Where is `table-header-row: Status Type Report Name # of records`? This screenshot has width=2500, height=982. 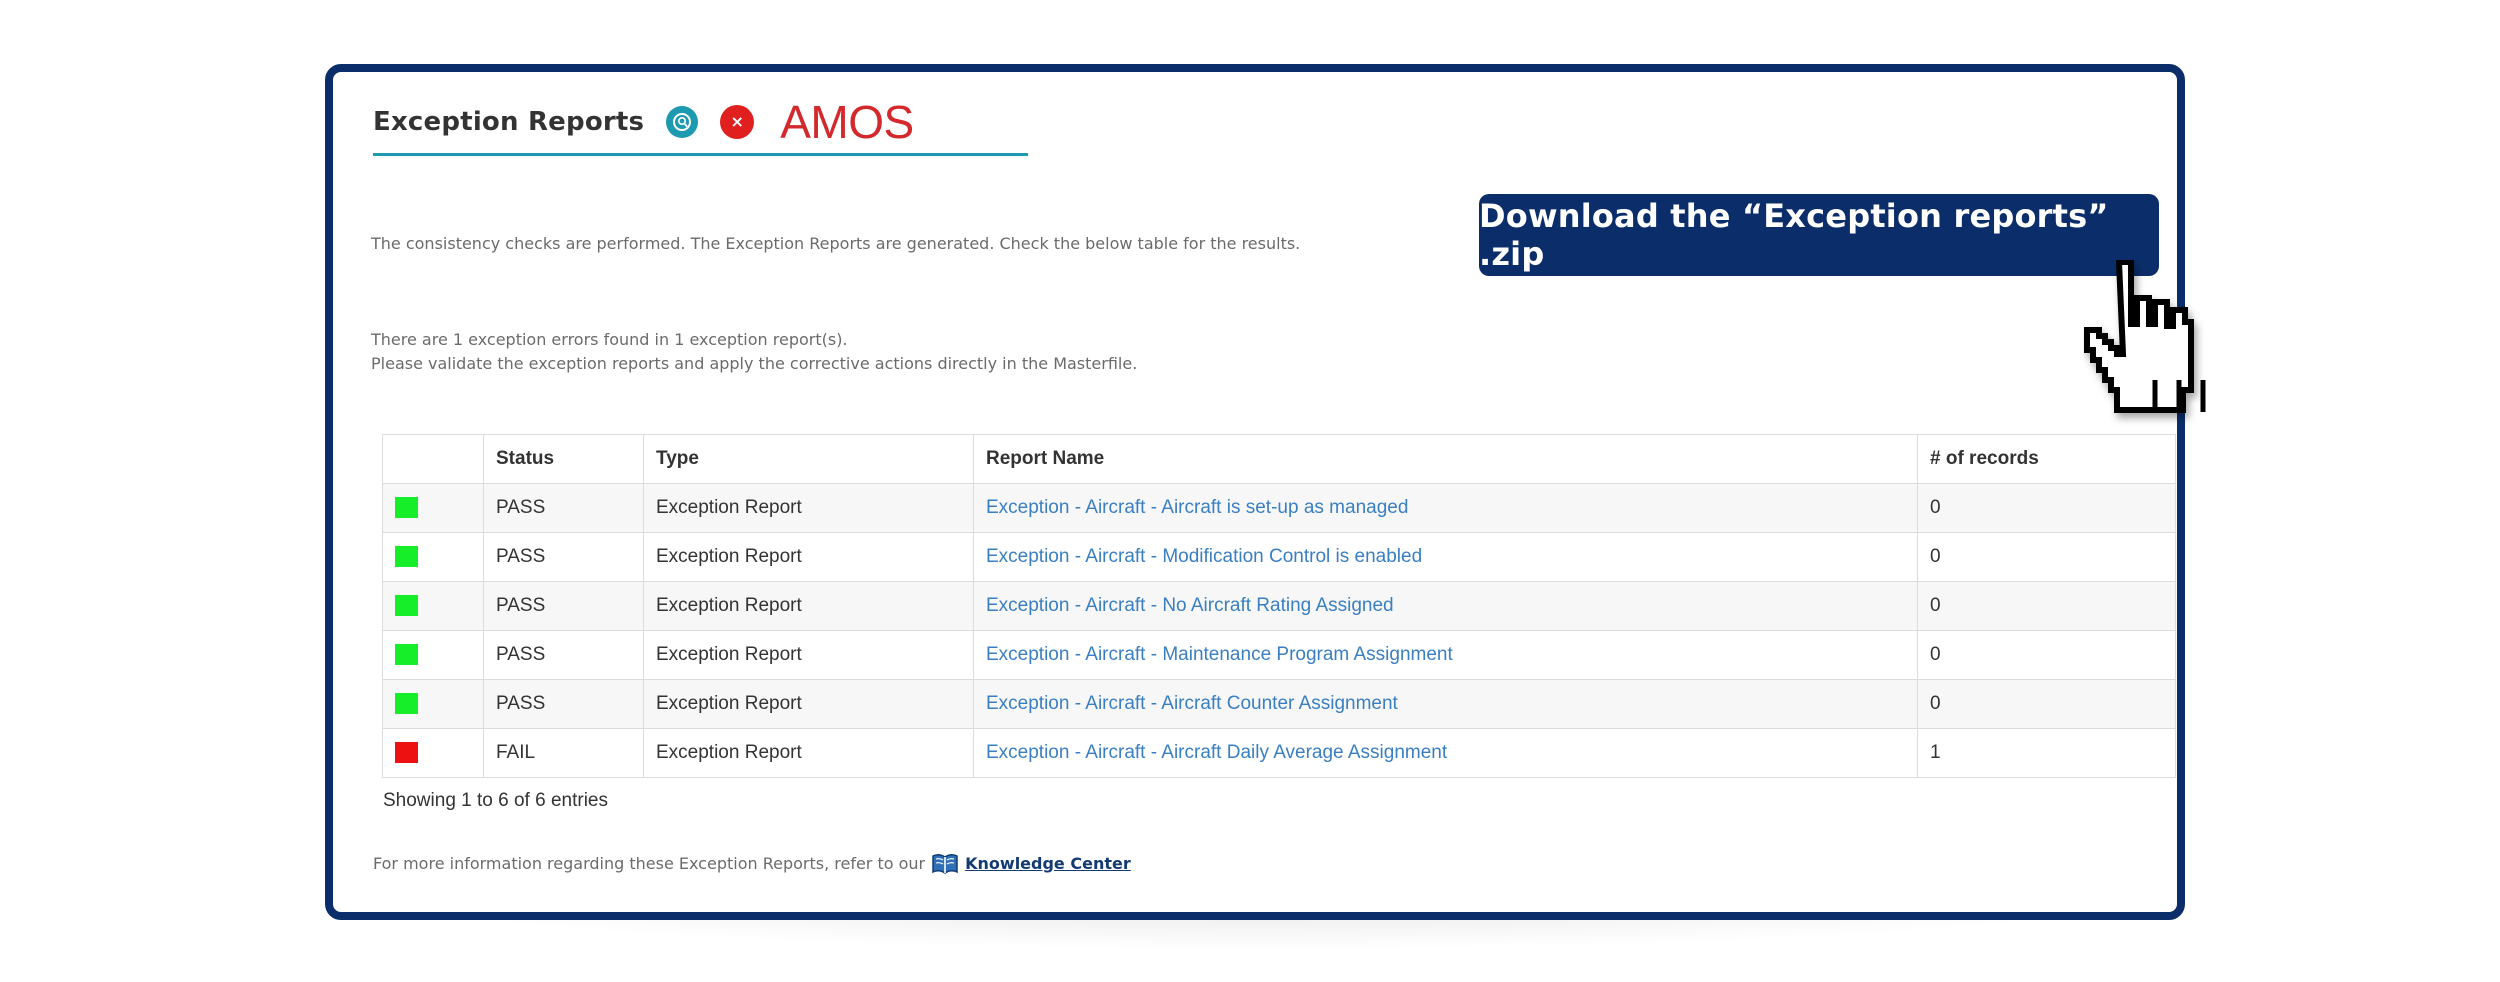 table-header-row: Status Type Report Name # of records is located at coordinates (1279, 459).